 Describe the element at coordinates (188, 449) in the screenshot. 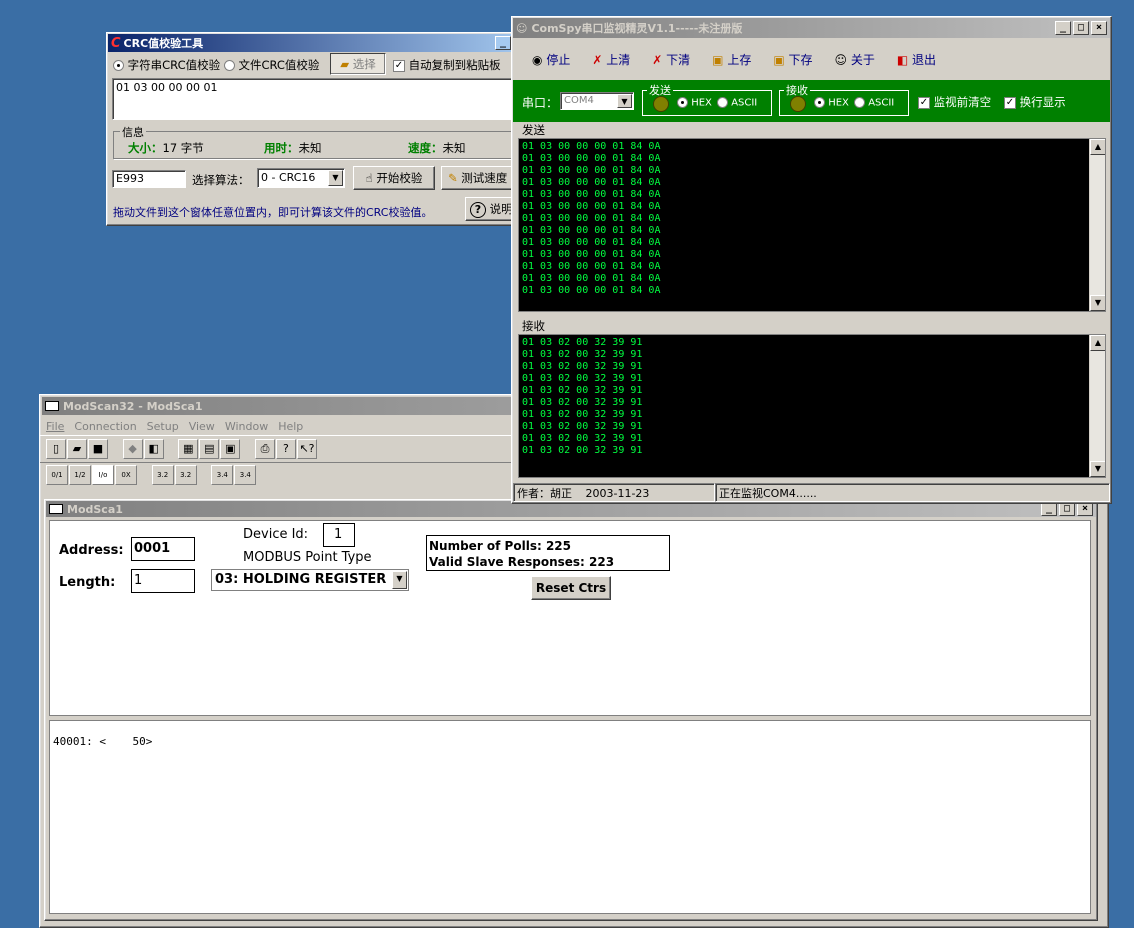

I see `display-icon: ▦` at that location.